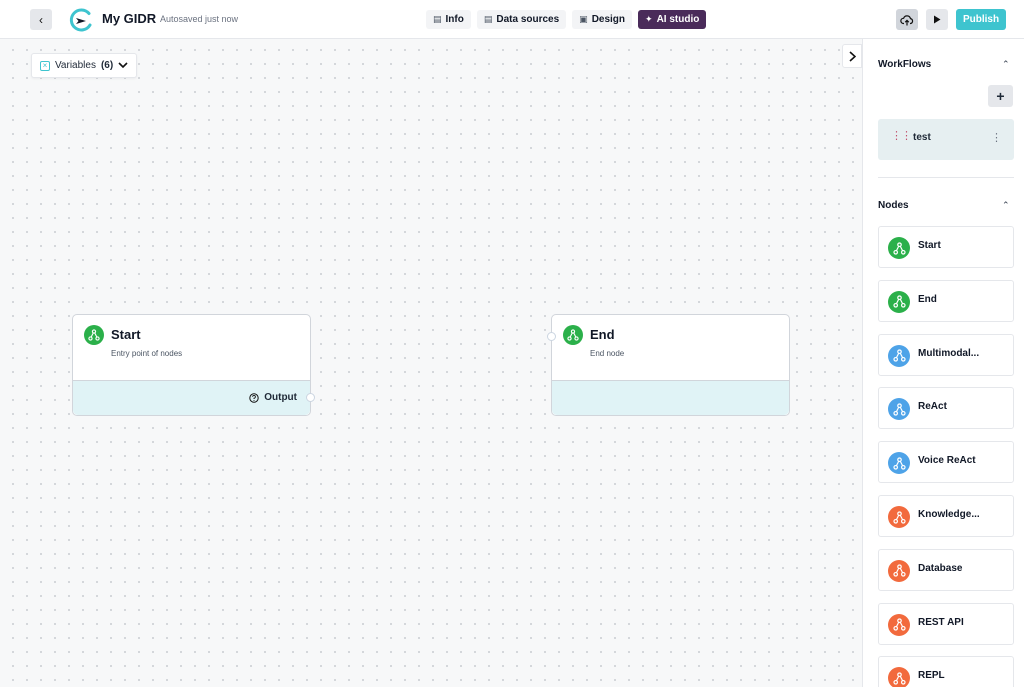 The width and height of the screenshot is (1024, 687). What do you see at coordinates (310, 397) in the screenshot?
I see `output-handle` at bounding box center [310, 397].